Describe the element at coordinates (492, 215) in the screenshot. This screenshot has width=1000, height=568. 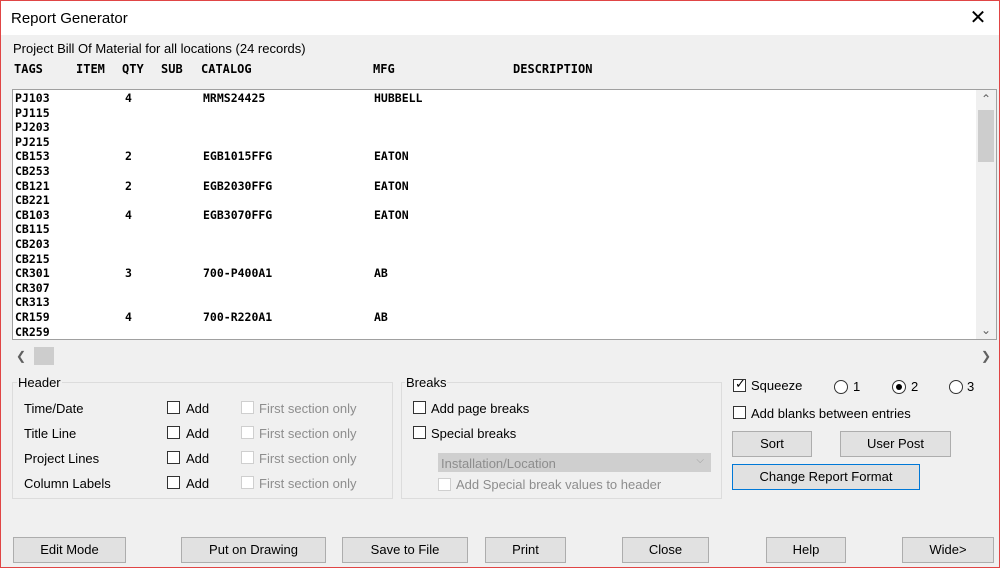
I see `table-row: CB103 4 EGB3070FFG EATON` at that location.